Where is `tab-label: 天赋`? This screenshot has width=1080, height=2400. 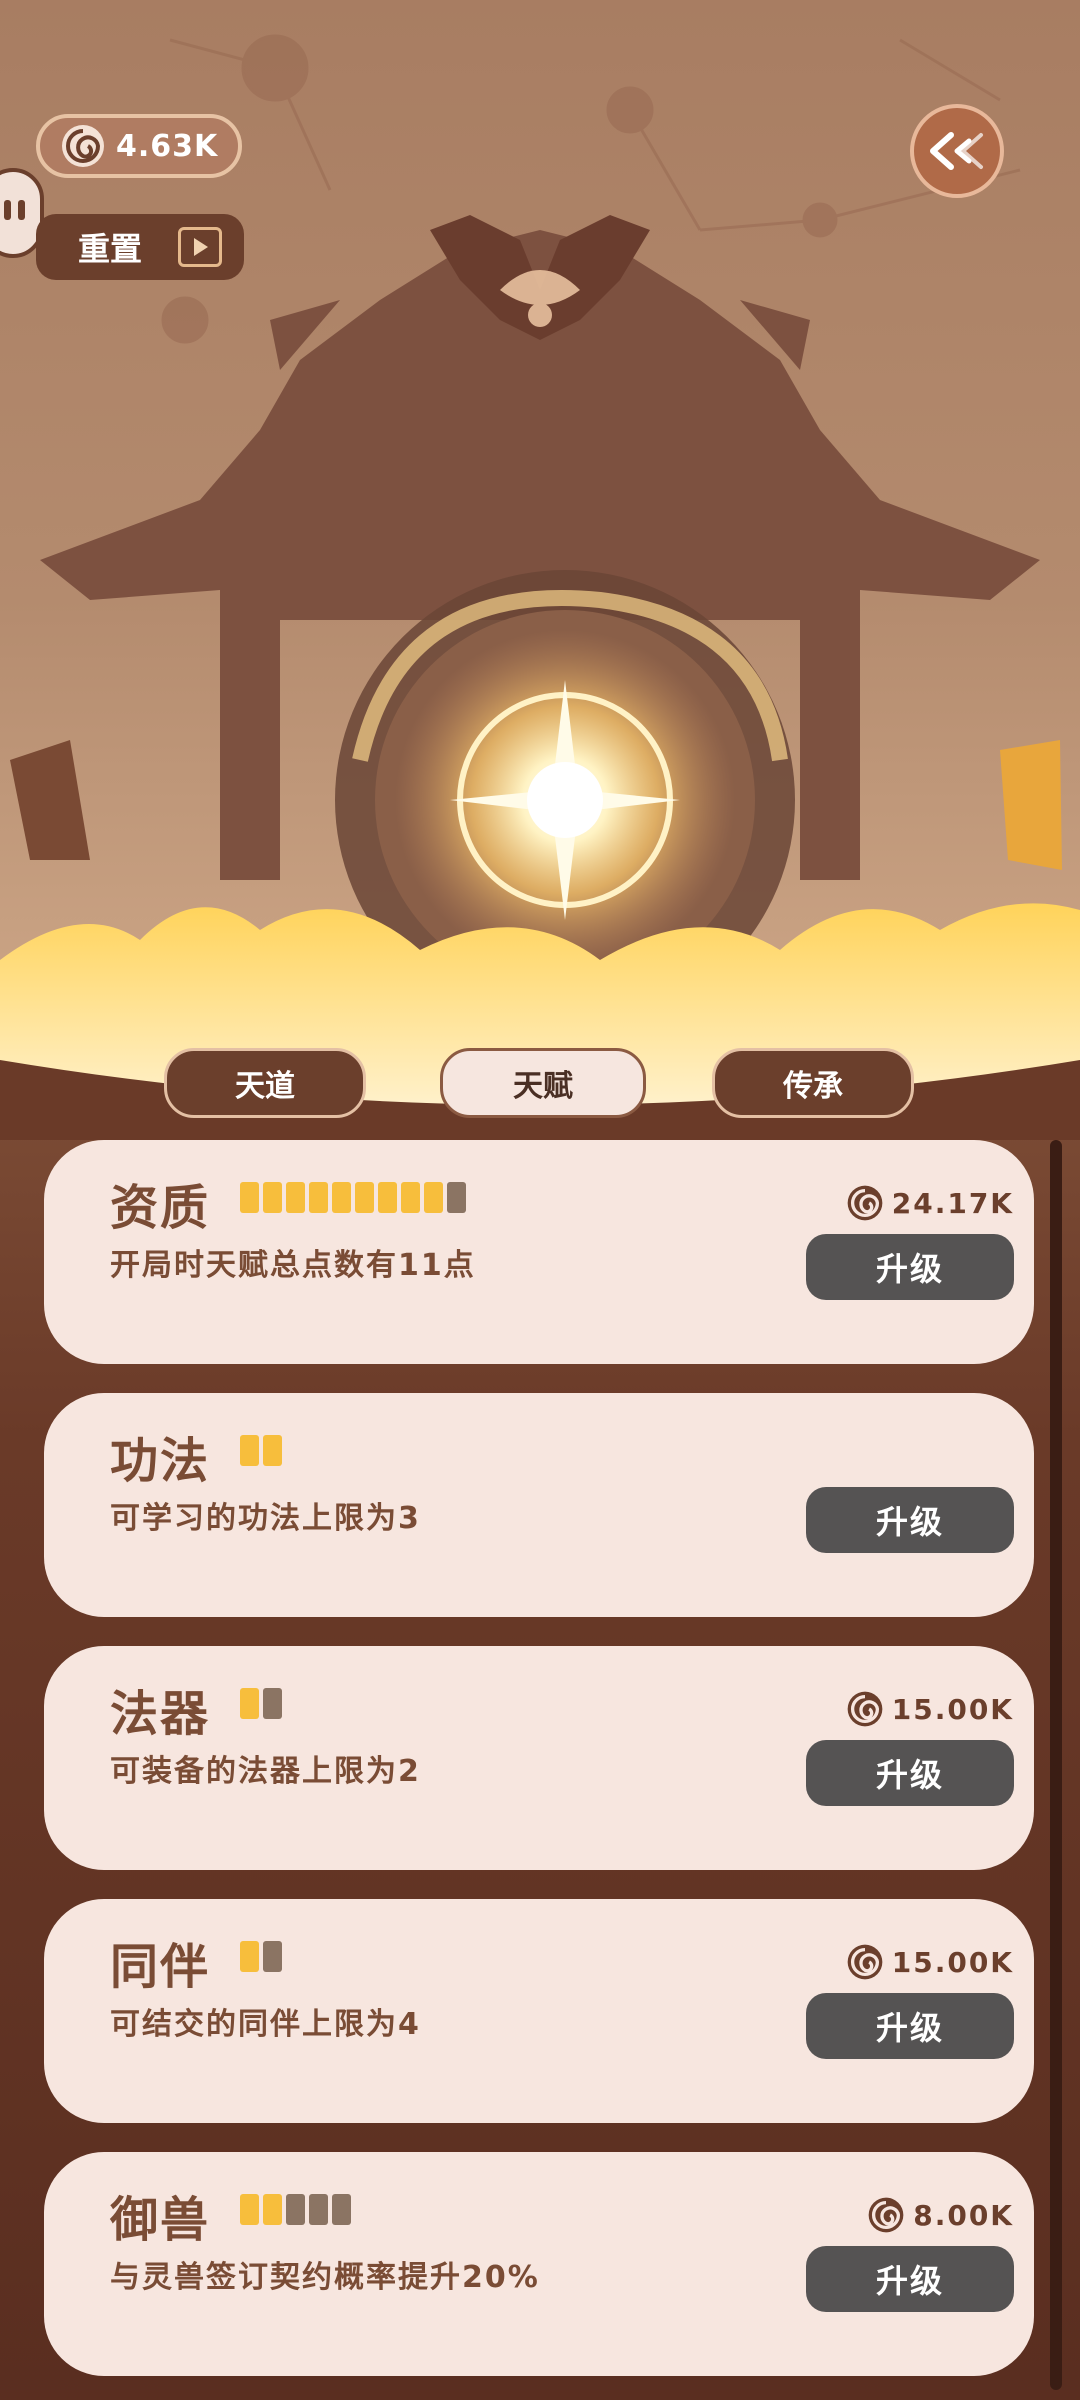 tab-label: 天赋 is located at coordinates (543, 1086).